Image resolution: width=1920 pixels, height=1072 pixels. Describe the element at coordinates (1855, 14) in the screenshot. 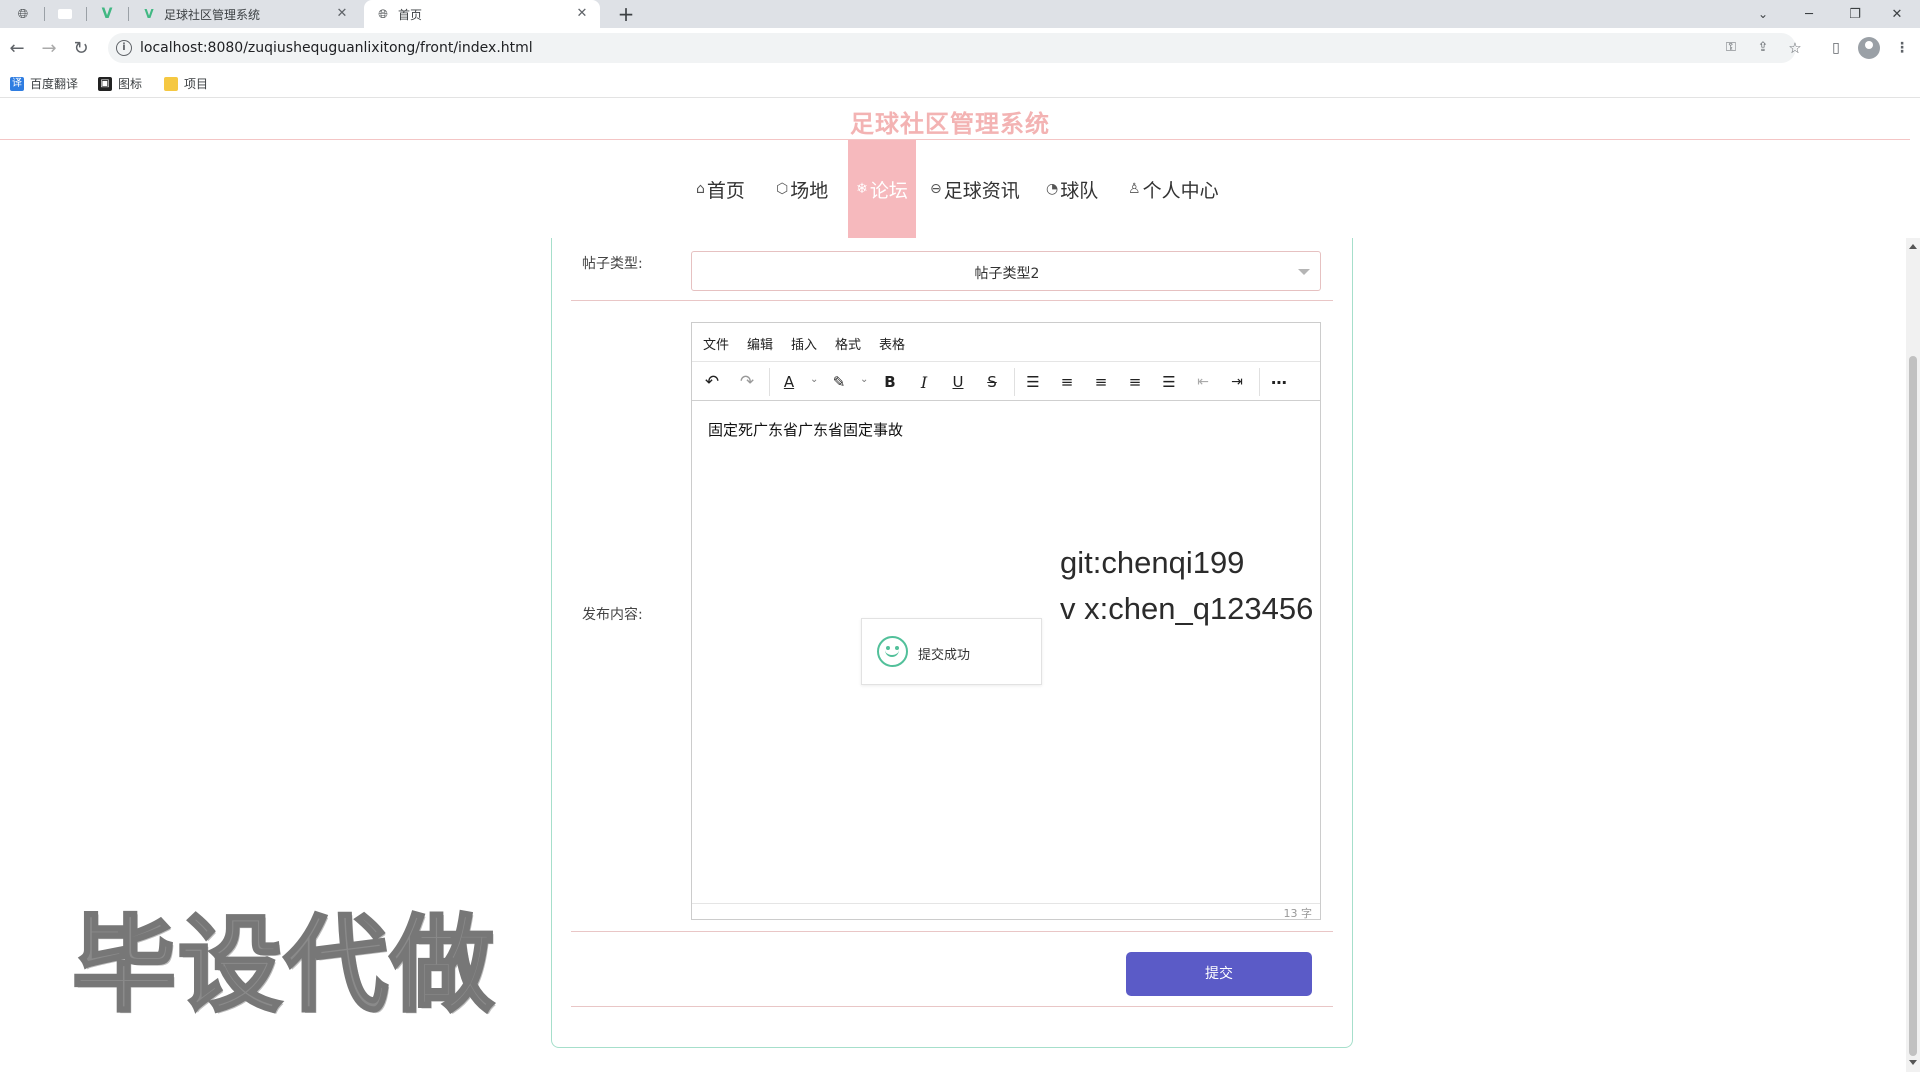

I see `restore-button: ❐` at that location.